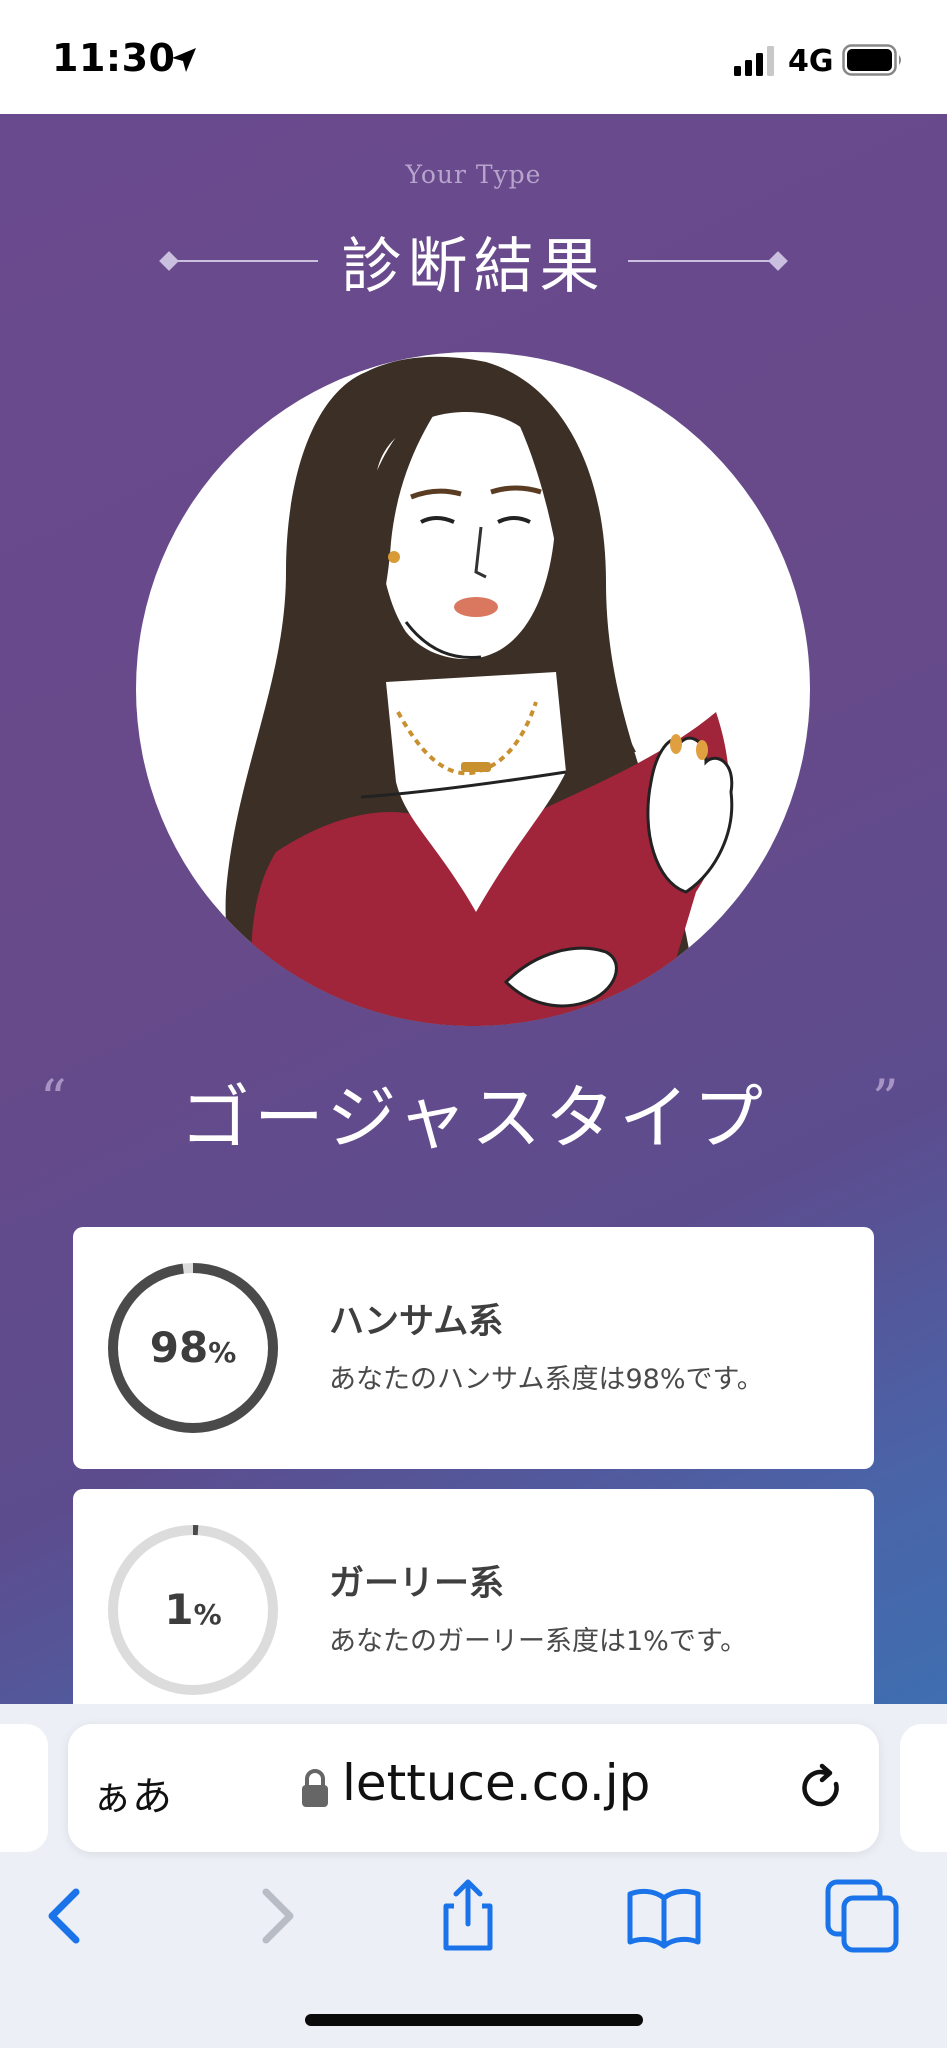  Describe the element at coordinates (822, 1788) in the screenshot. I see `reload-icon` at that location.